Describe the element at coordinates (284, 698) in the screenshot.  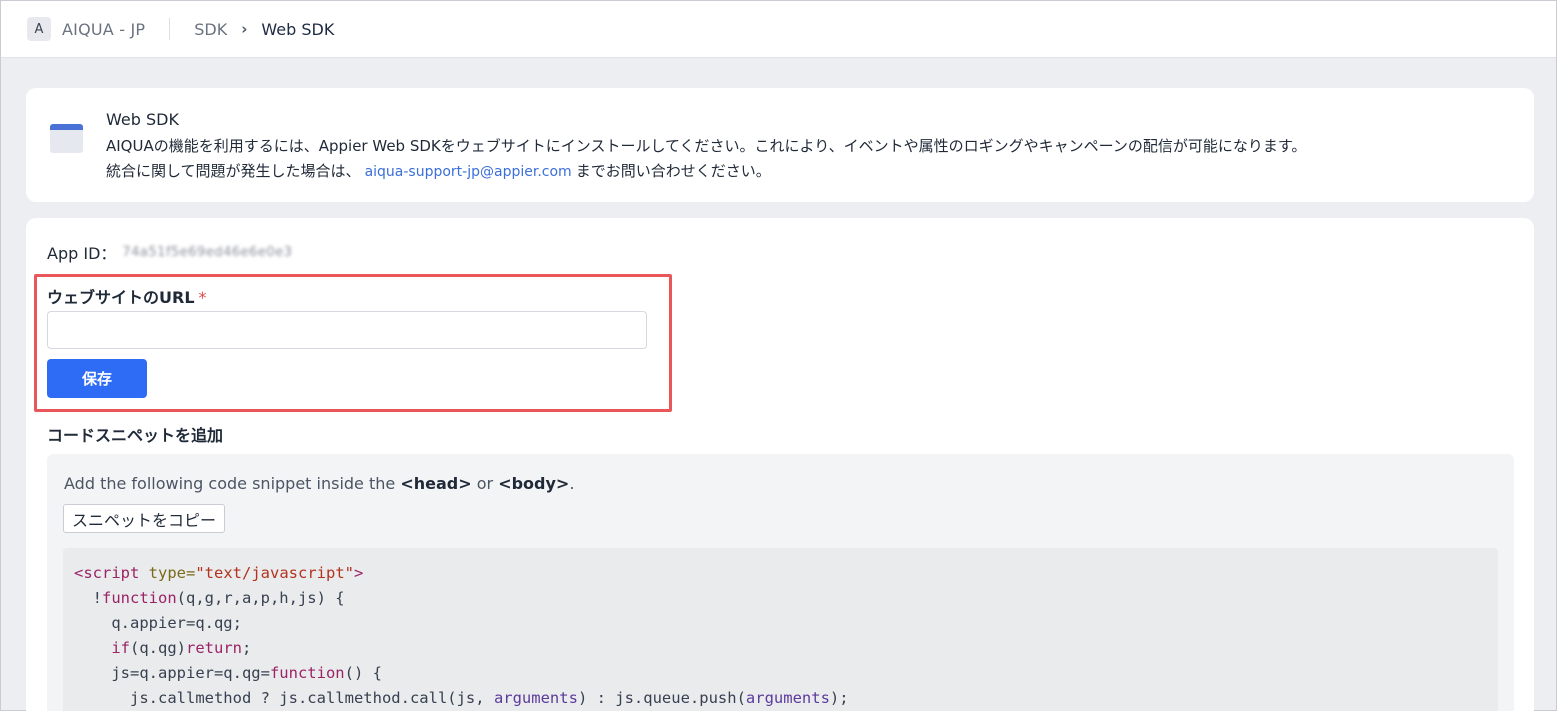
I see `code-token: js.callmethod ? js.callmethod.call(js,` at that location.